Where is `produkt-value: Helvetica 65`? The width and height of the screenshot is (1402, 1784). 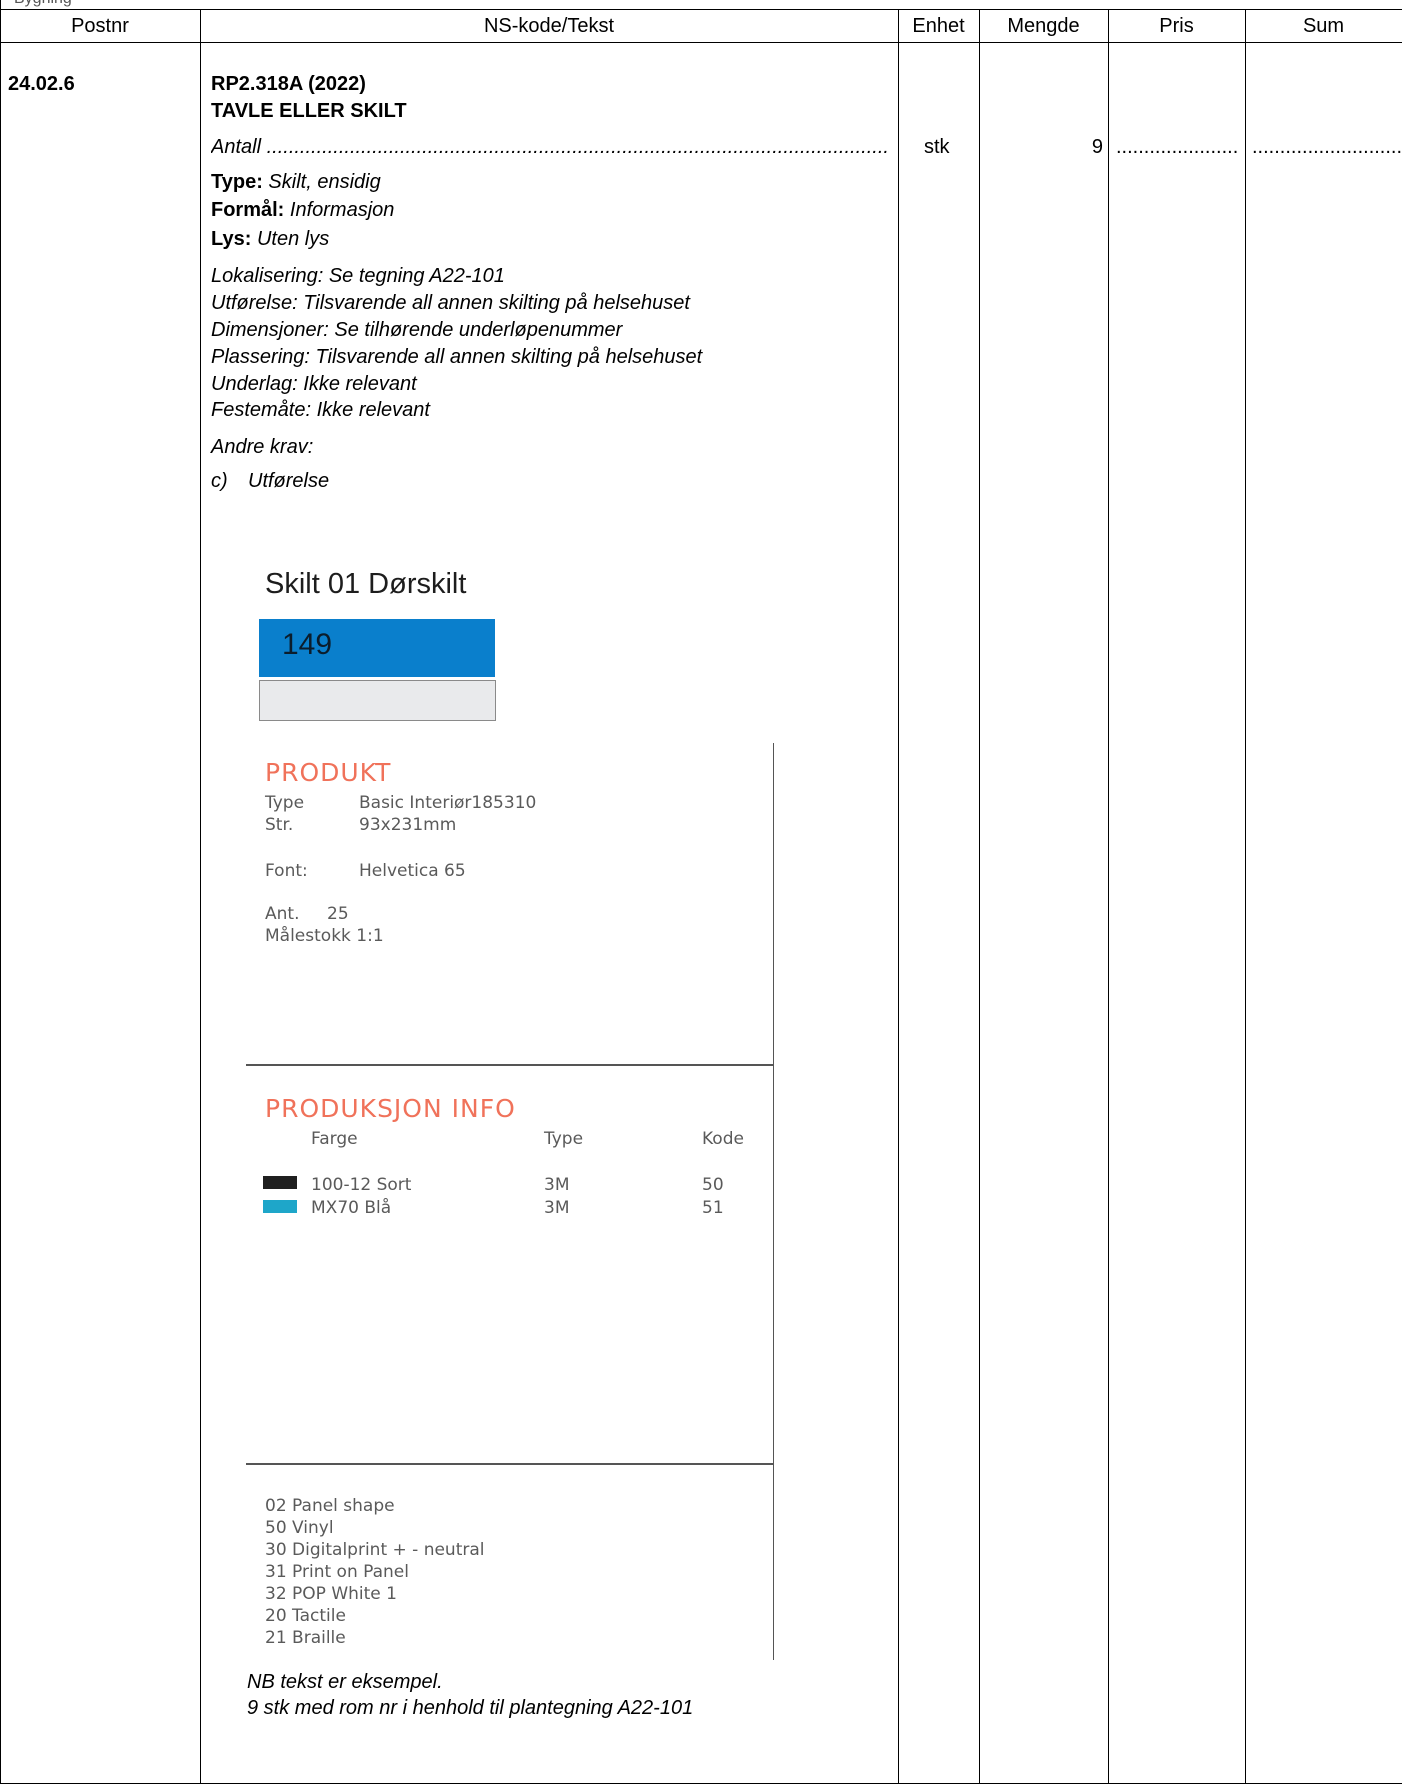
produkt-value: Helvetica 65 is located at coordinates (412, 871).